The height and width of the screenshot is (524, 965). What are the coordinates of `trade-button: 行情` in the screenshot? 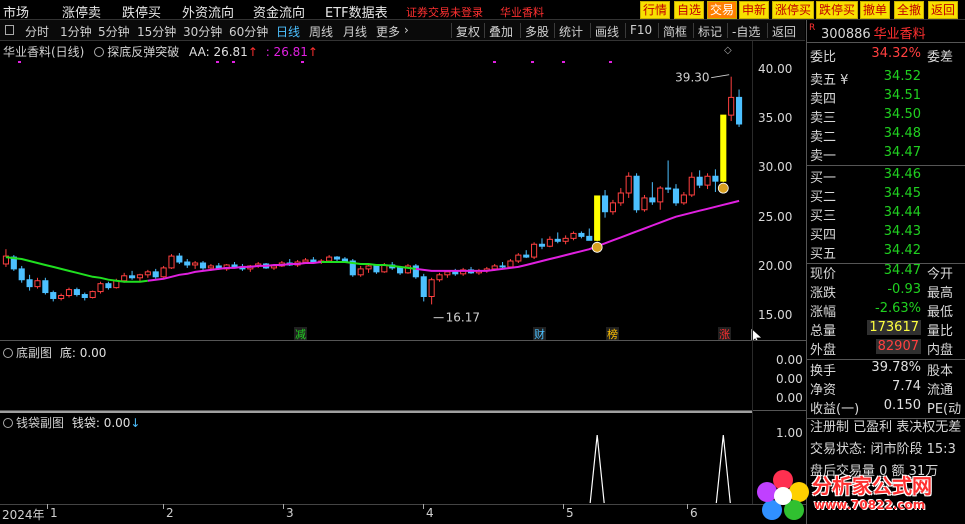 It's located at (655, 10).